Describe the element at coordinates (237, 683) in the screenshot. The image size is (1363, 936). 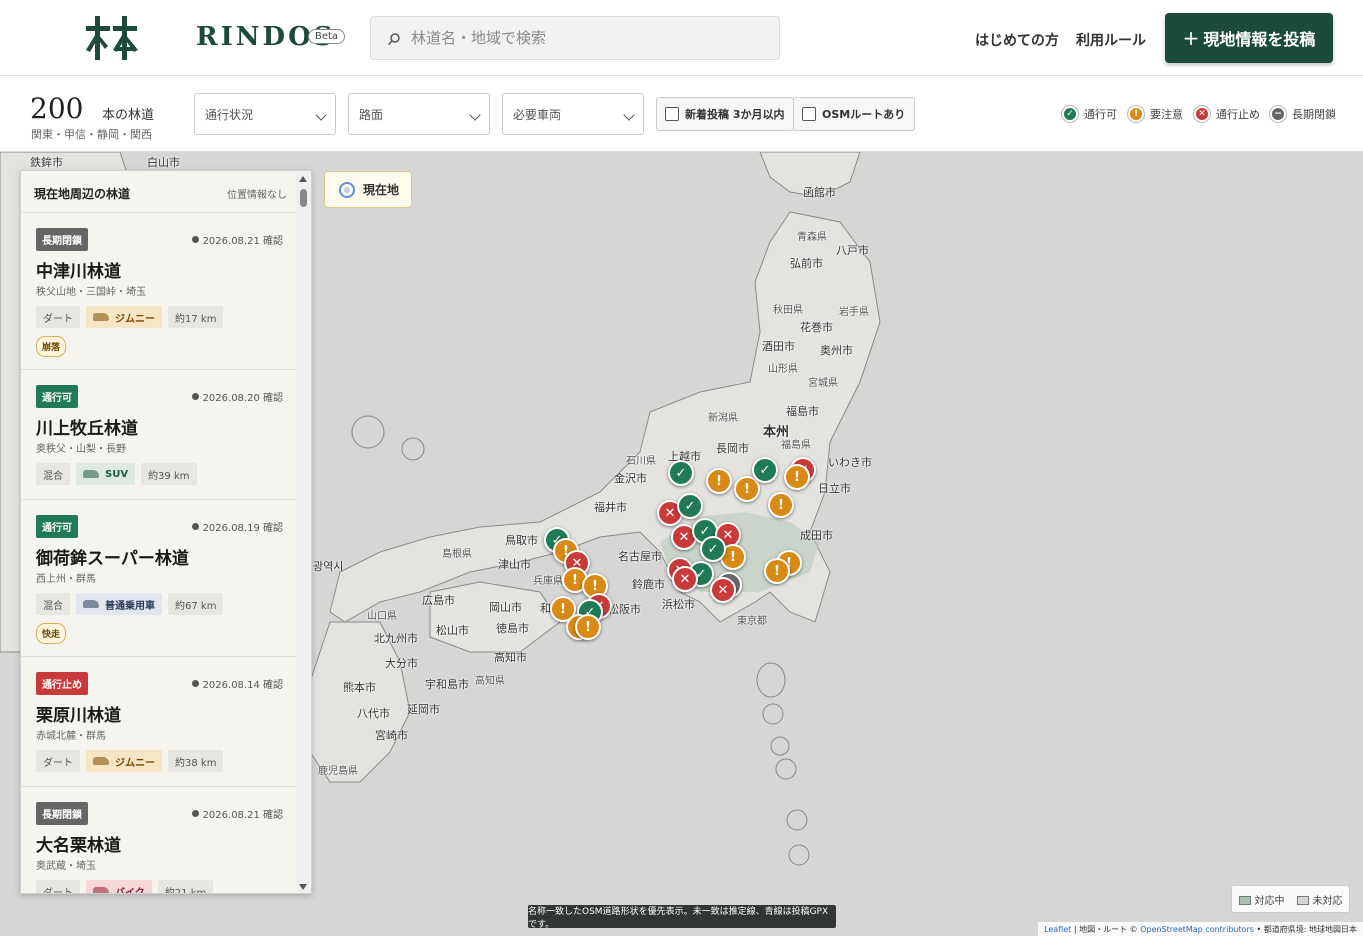
I see `confirm-date: 2026.08.14 確認` at that location.